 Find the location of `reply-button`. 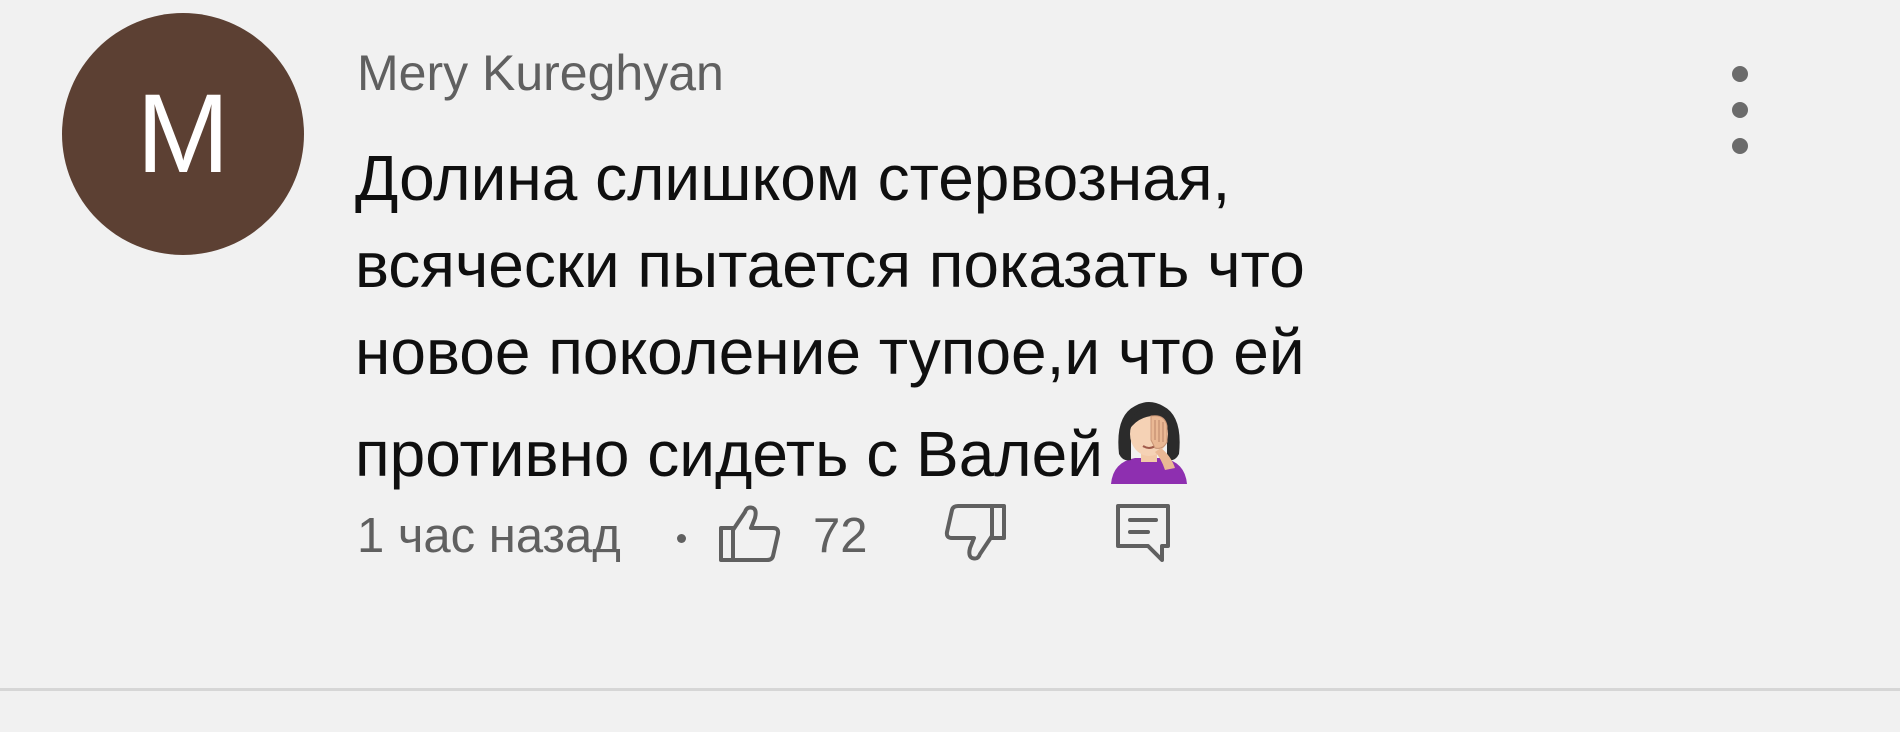

reply-button is located at coordinates (1143, 533).